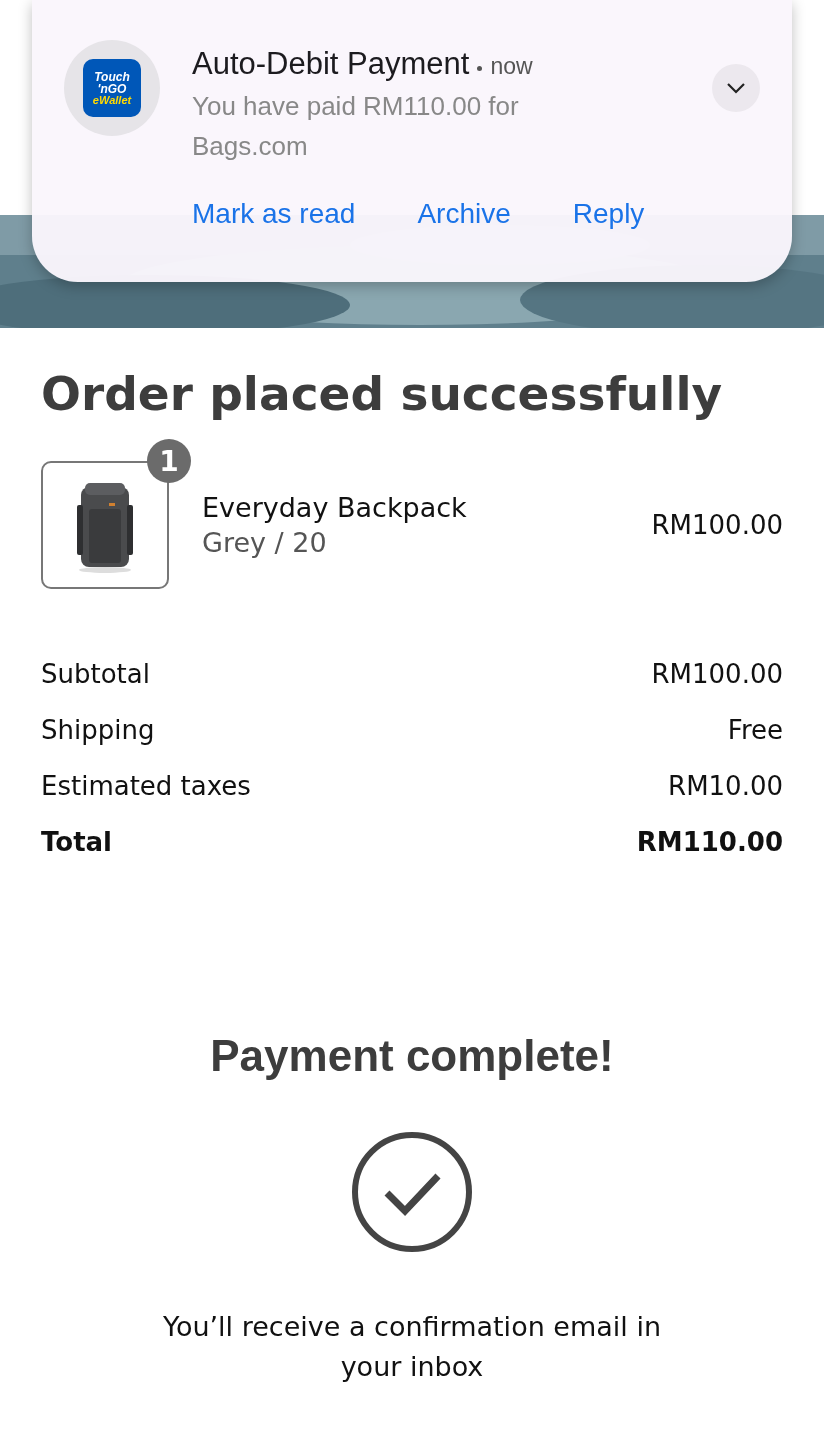 Image resolution: width=824 pixels, height=1456 pixels. Describe the element at coordinates (464, 214) in the screenshot. I see `notification-action-link: Archive` at that location.